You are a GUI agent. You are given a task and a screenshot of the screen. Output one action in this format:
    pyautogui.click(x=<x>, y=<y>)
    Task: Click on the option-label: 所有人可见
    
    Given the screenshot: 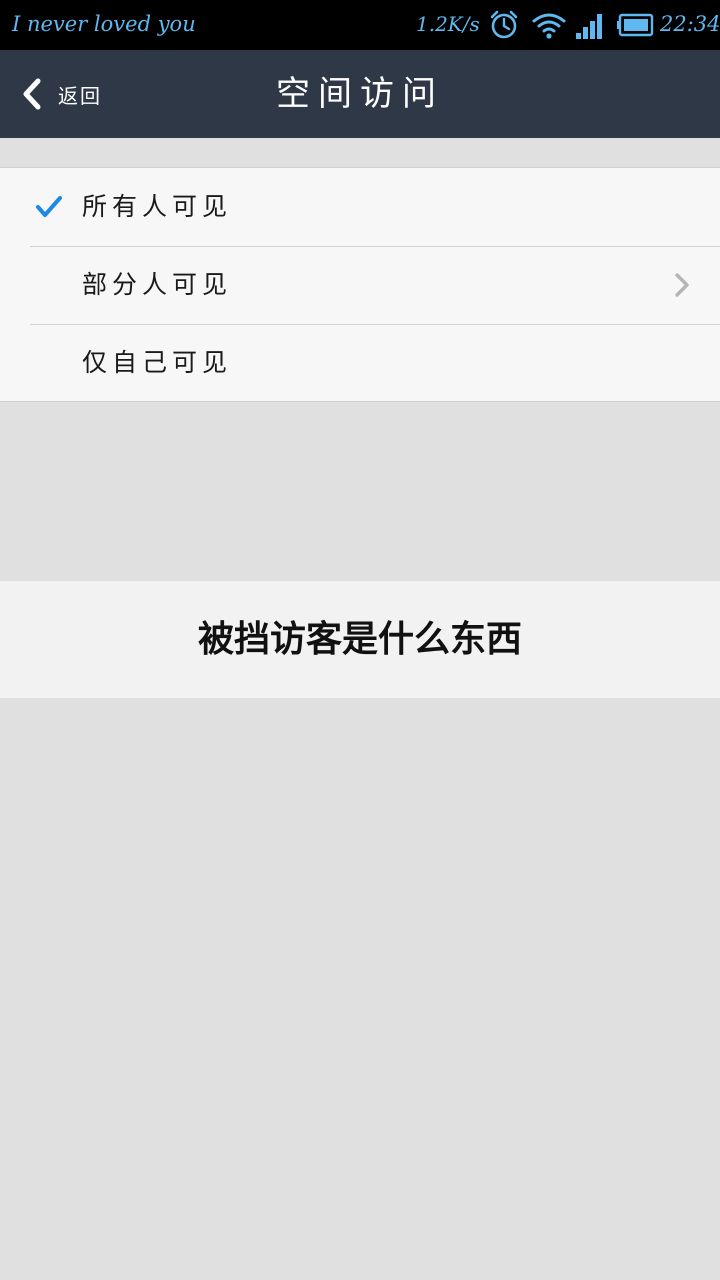 What is the action you would take?
    pyautogui.click(x=157, y=206)
    